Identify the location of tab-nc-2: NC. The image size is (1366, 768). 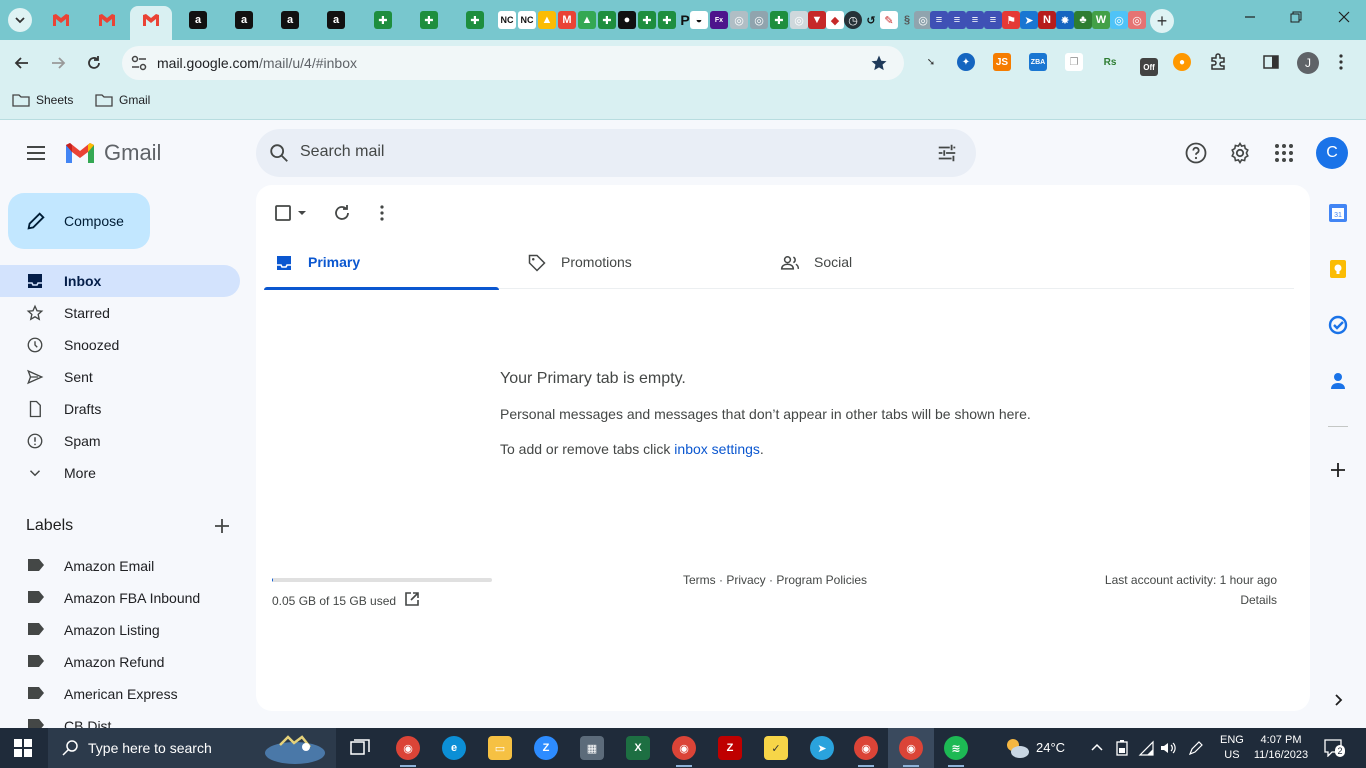
(527, 20).